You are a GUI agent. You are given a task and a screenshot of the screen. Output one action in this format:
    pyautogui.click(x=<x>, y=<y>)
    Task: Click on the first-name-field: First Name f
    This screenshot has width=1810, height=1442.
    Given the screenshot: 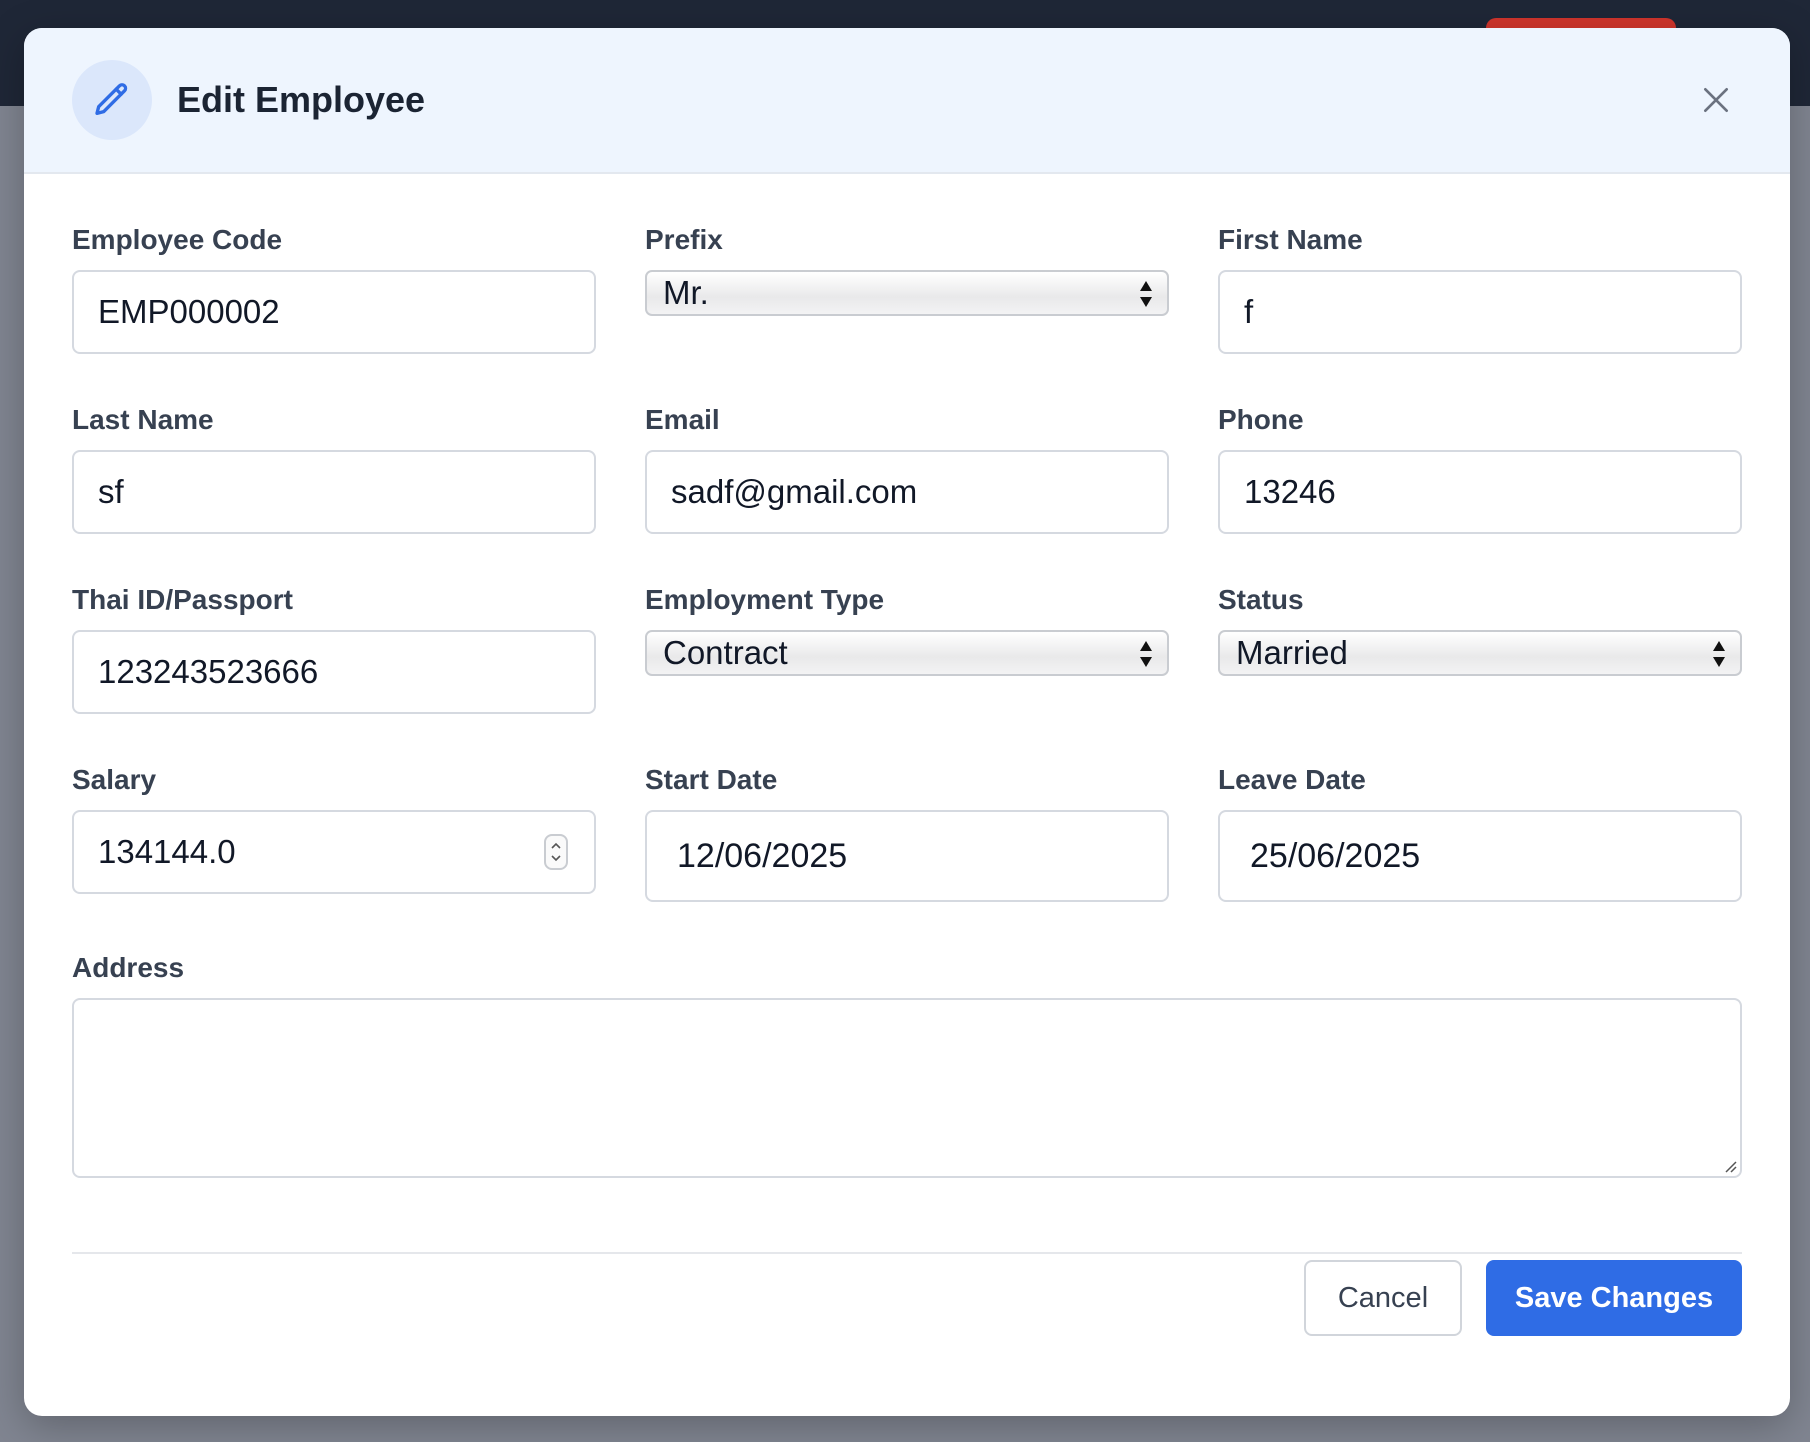 What is the action you would take?
    pyautogui.click(x=1480, y=288)
    